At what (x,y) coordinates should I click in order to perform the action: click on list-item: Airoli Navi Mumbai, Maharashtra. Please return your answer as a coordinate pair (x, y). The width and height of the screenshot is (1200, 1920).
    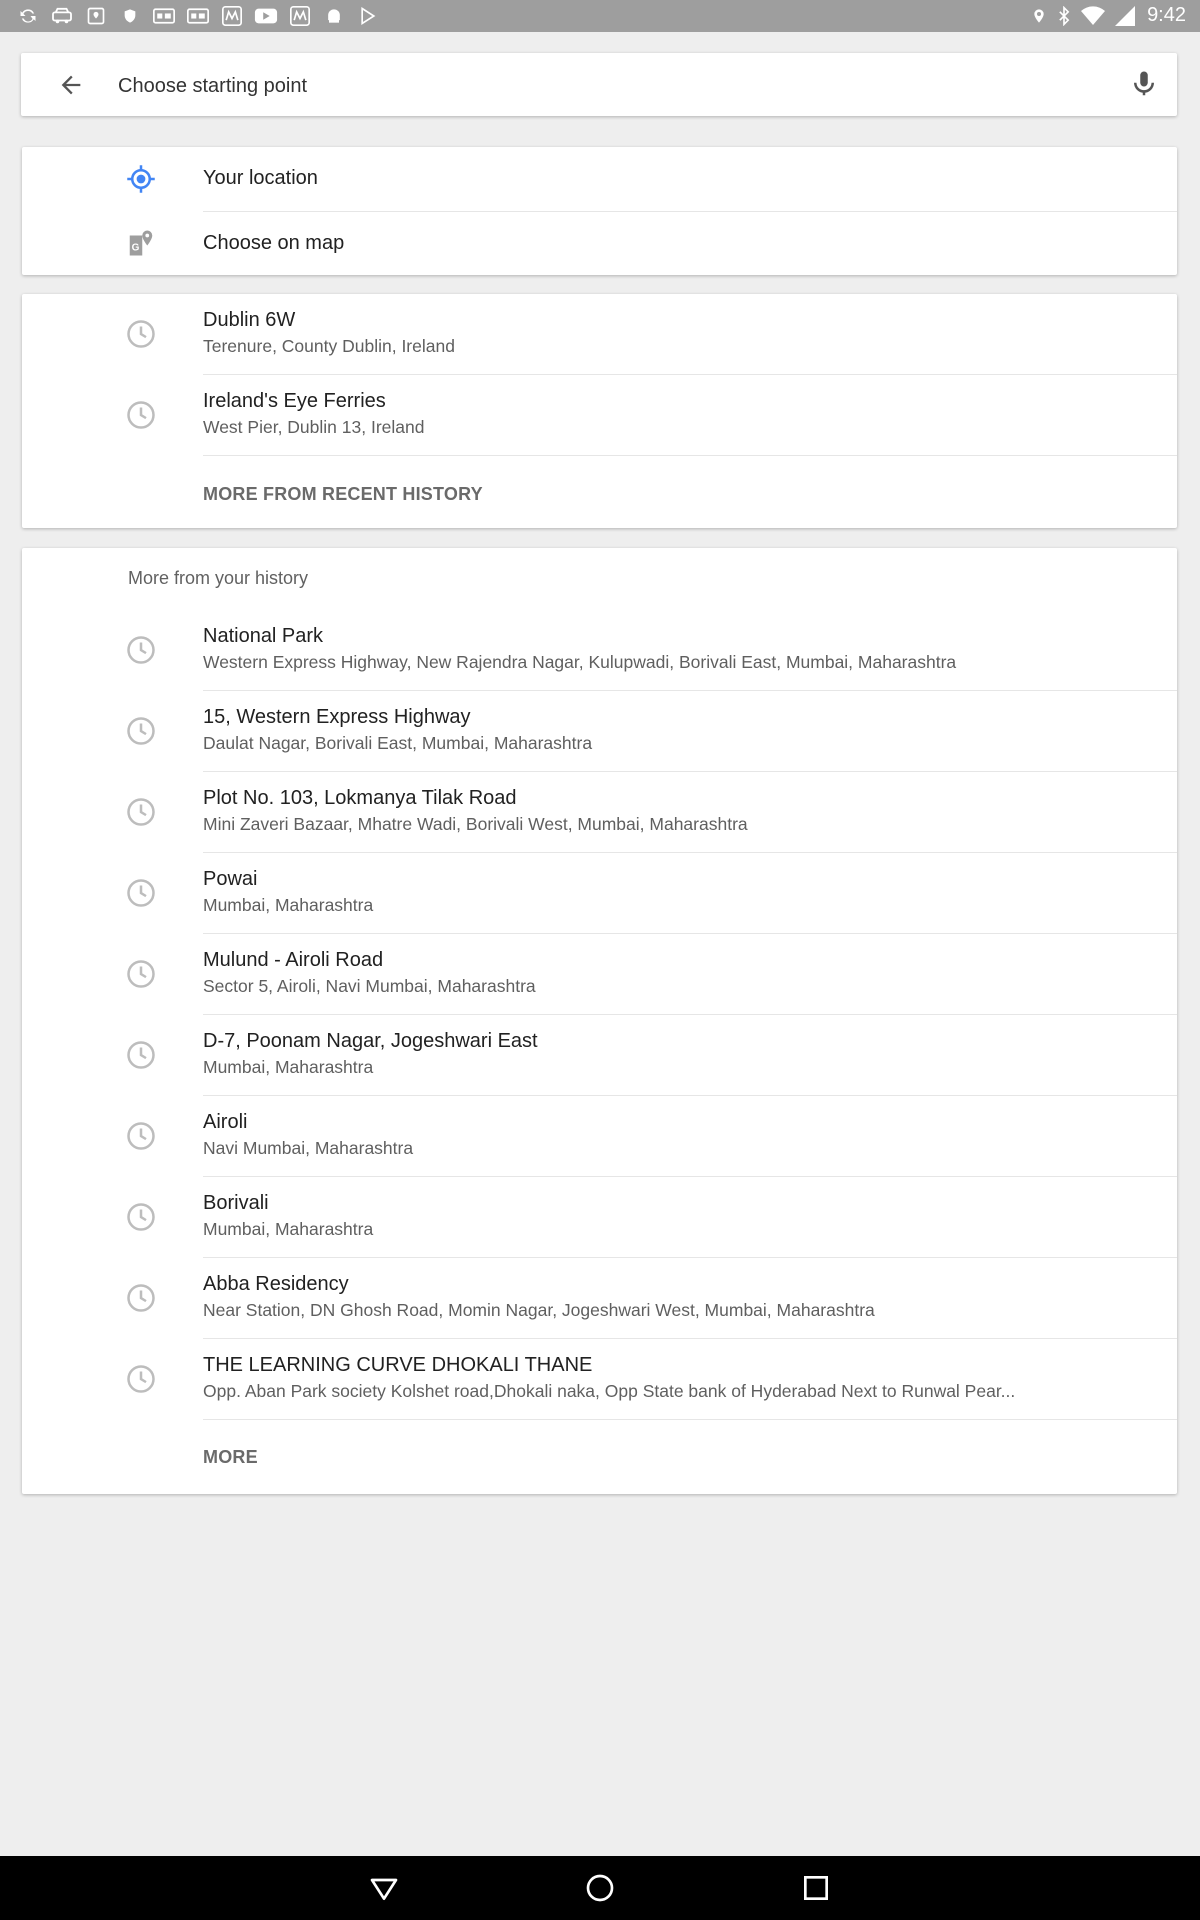
    Looking at the image, I should click on (599, 1136).